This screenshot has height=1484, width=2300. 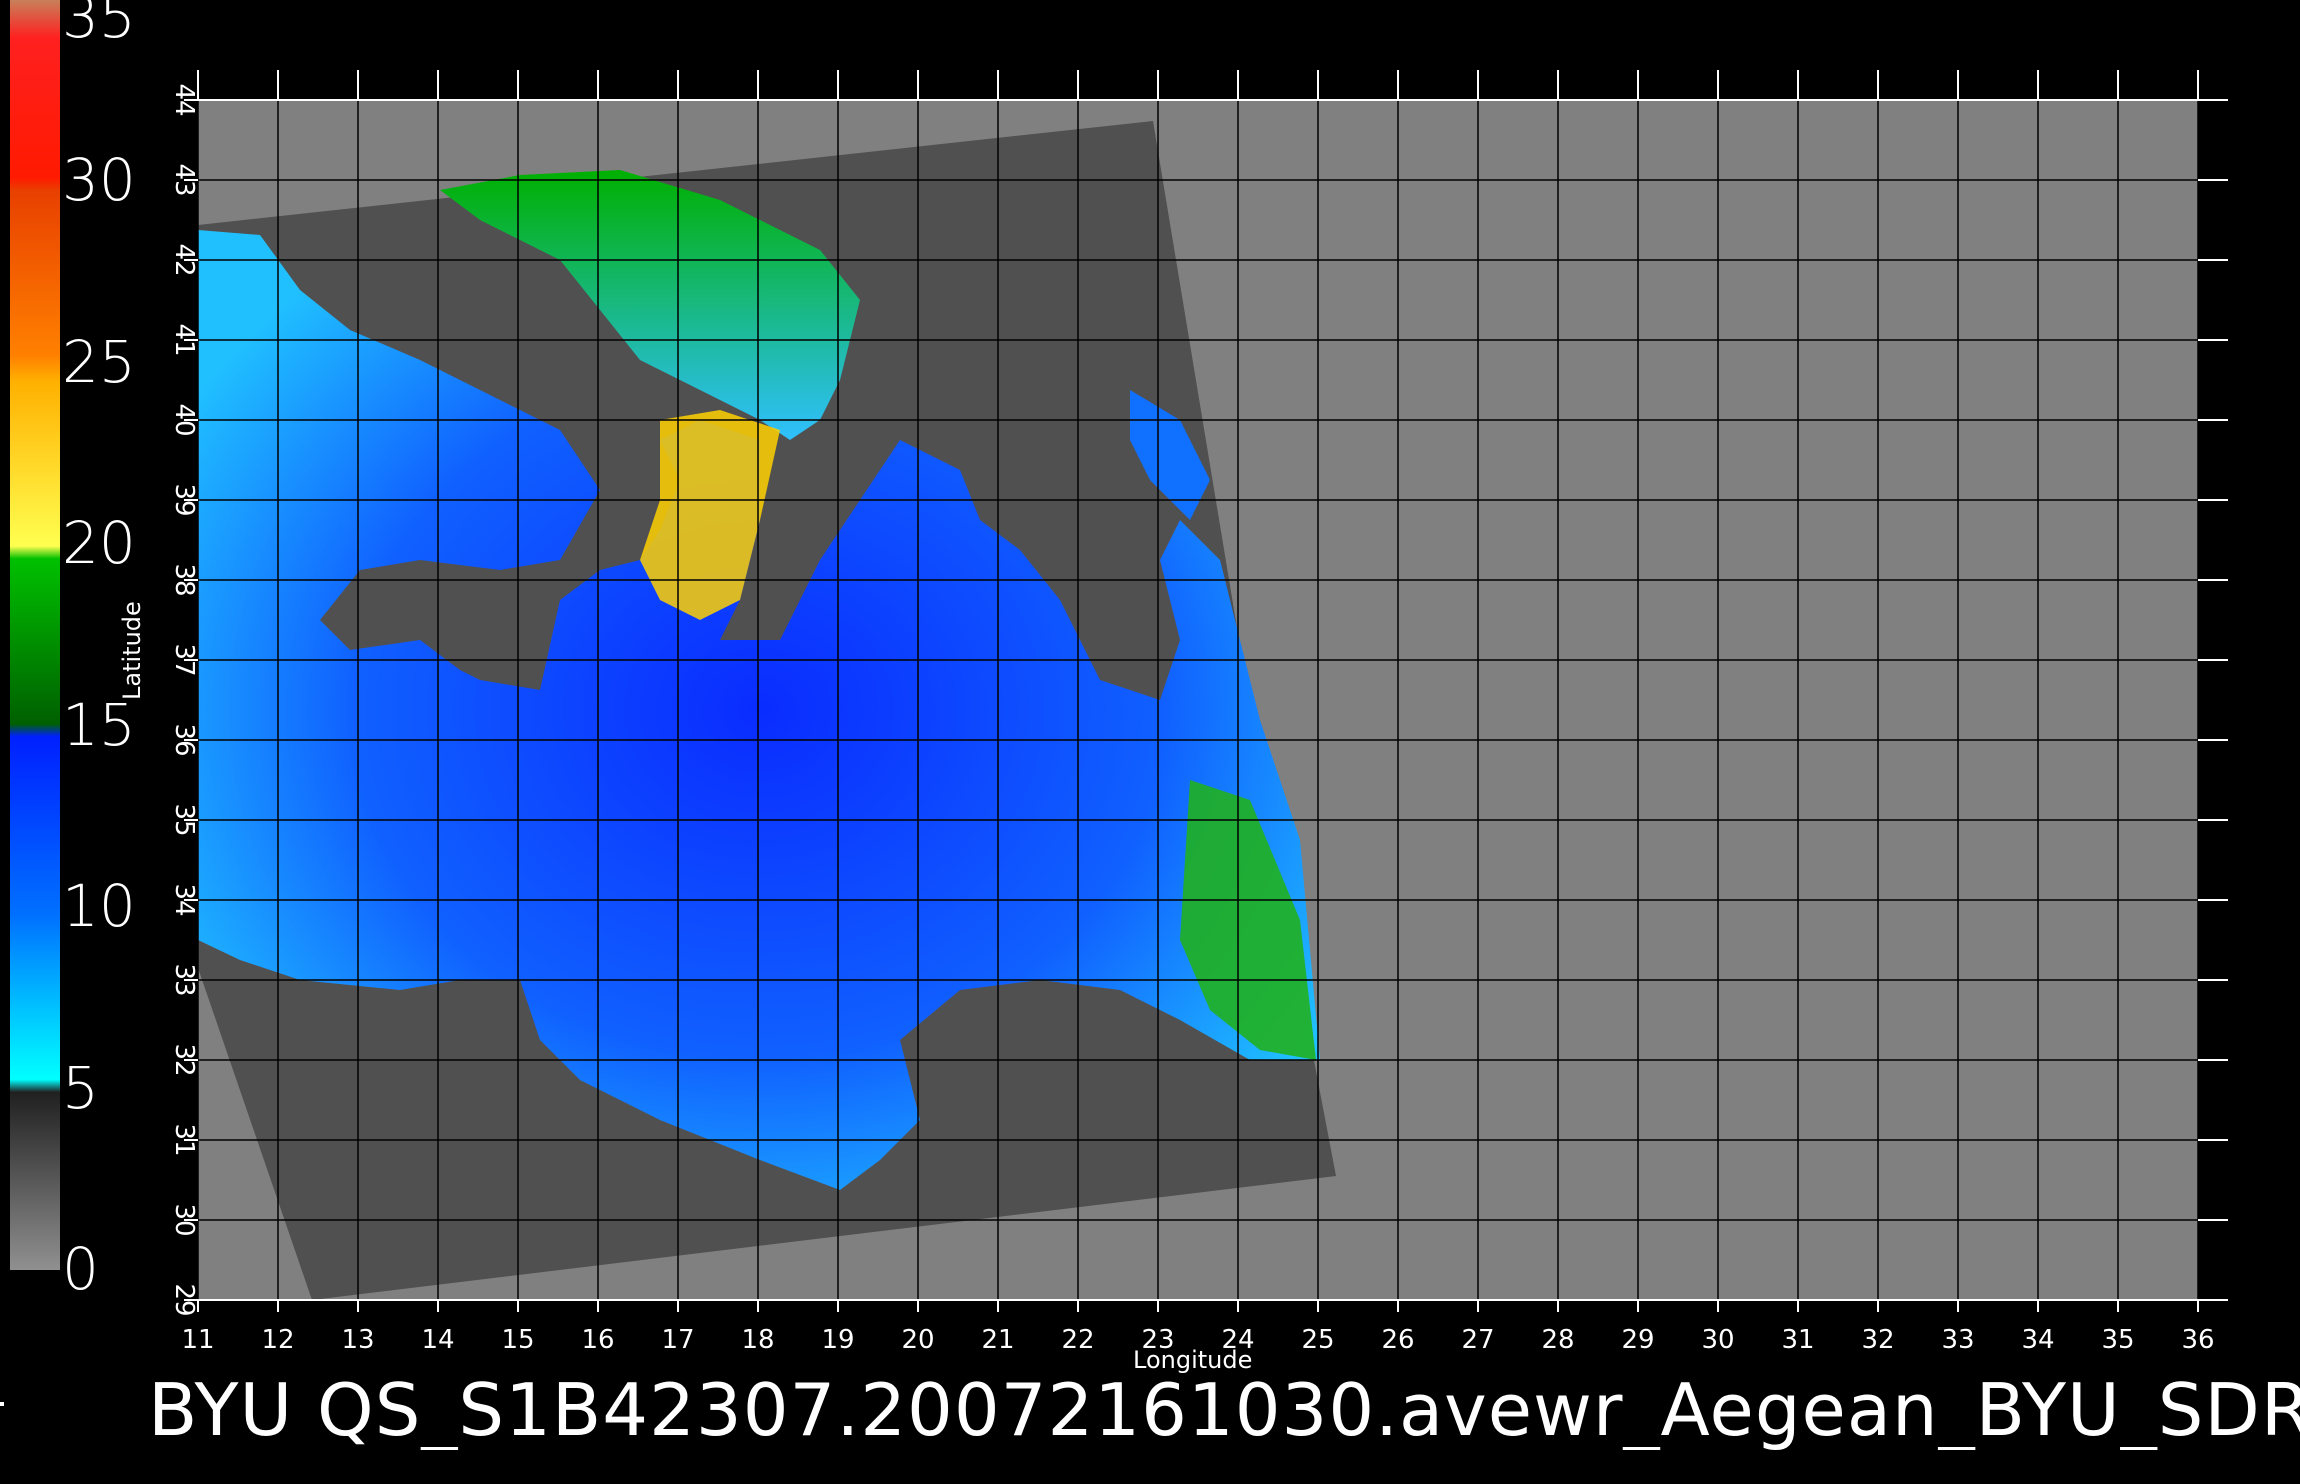 What do you see at coordinates (184, 819) in the screenshot?
I see `y-tick-label: 35` at bounding box center [184, 819].